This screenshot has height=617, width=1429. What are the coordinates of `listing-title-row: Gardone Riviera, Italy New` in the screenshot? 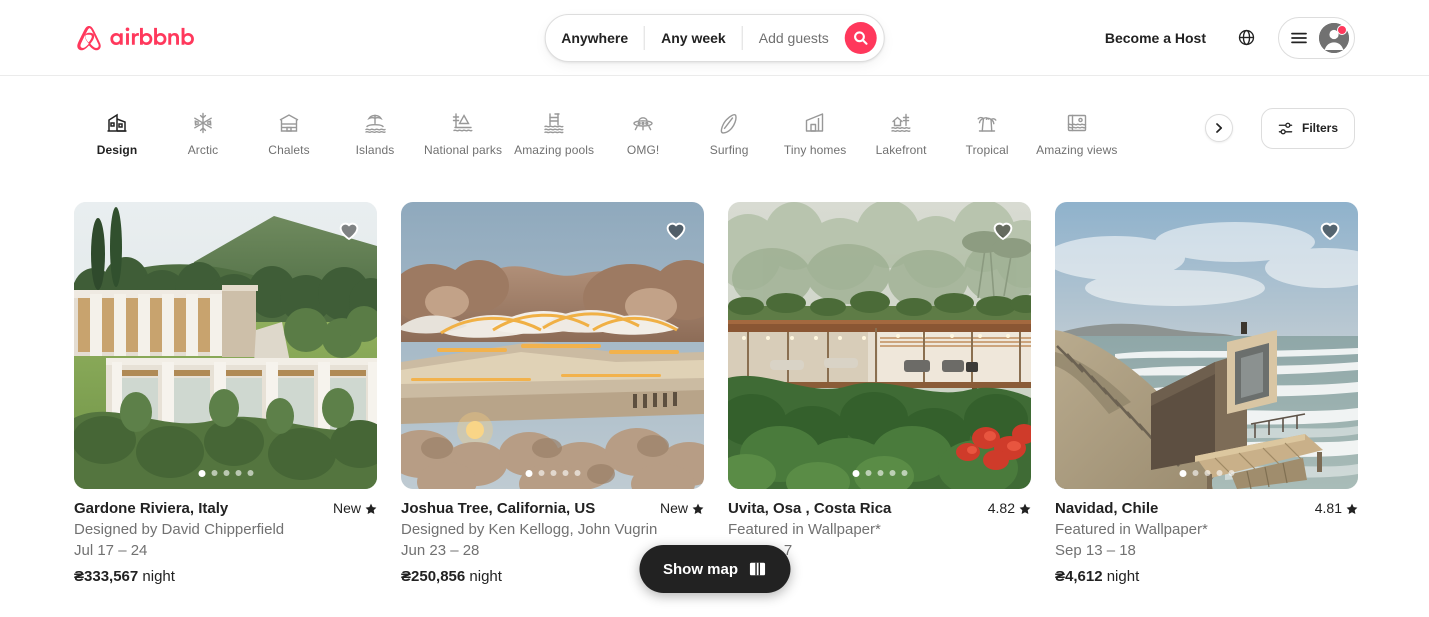 It's located at (225, 508).